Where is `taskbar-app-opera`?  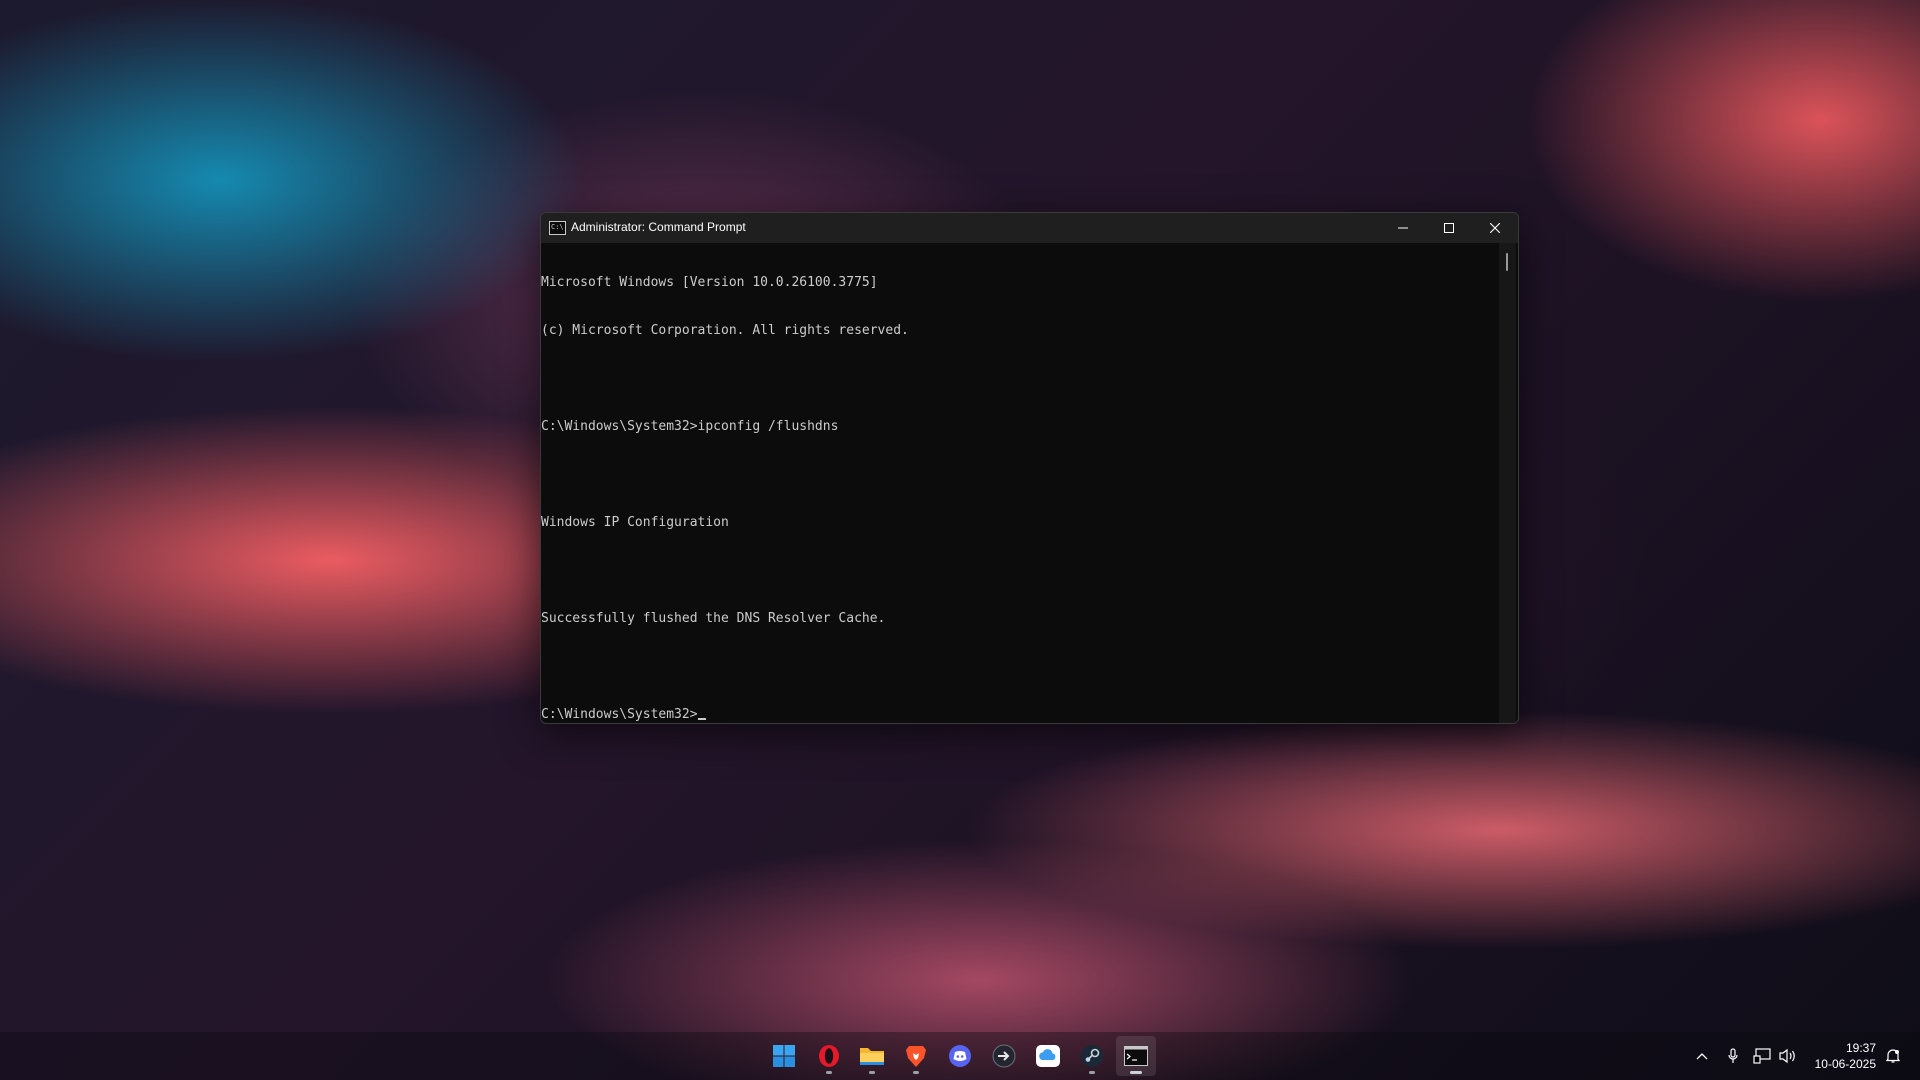
taskbar-app-opera is located at coordinates (829, 1056).